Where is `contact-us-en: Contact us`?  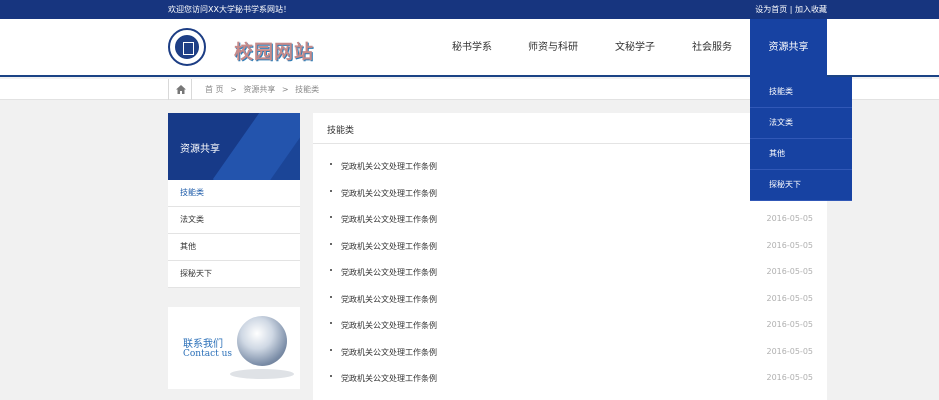
contact-us-en: Contact us is located at coordinates (208, 354).